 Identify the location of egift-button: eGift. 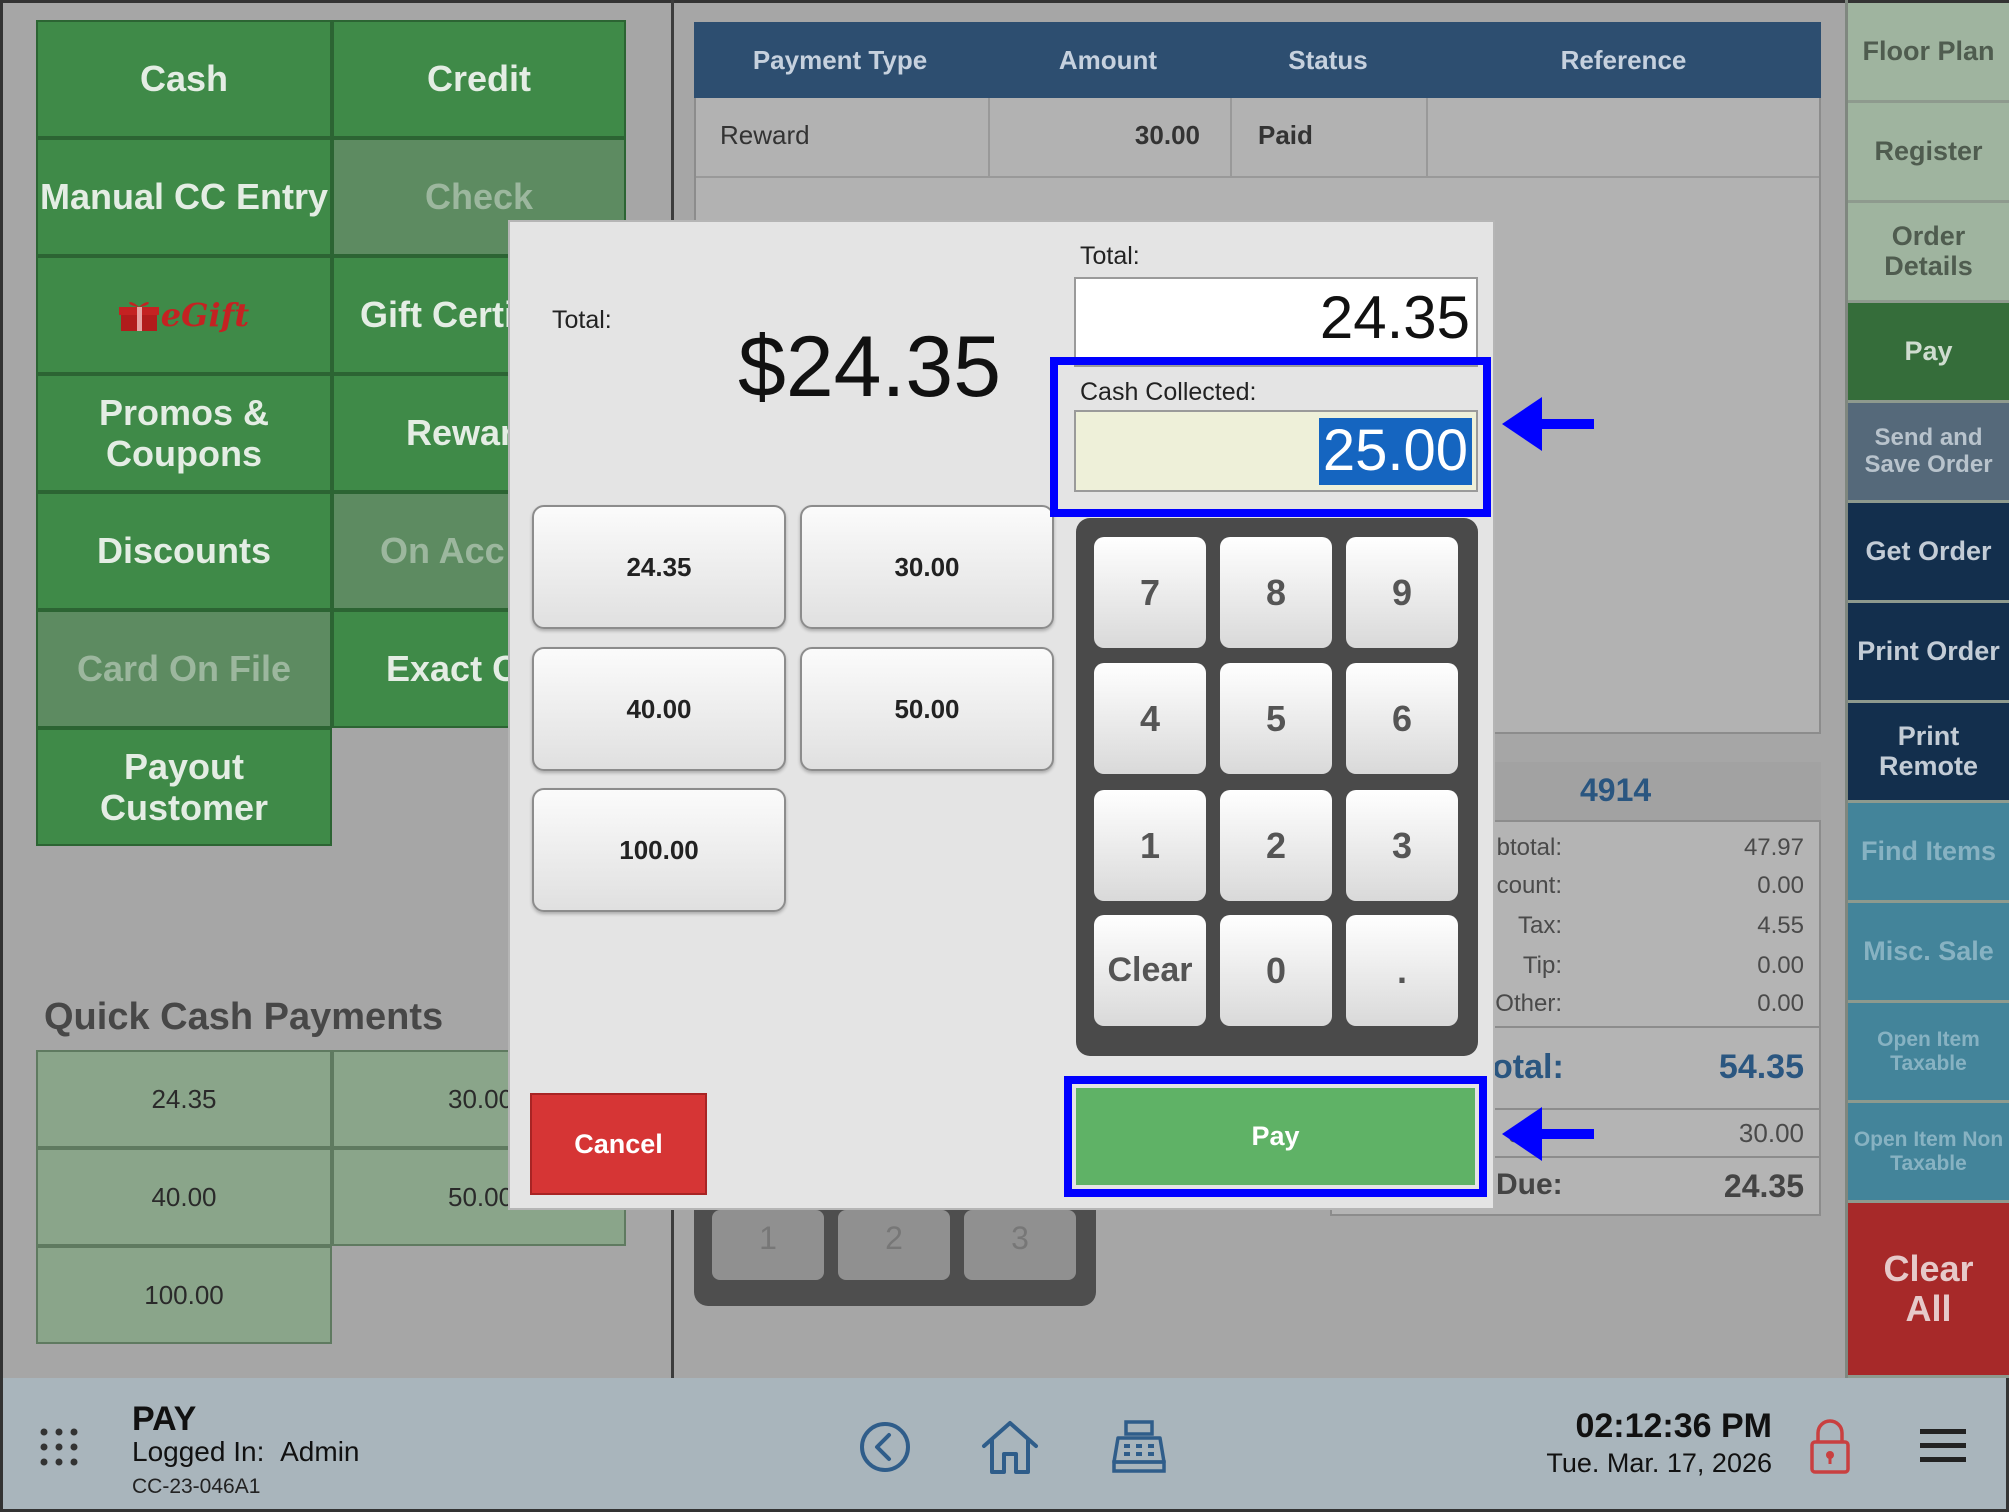
(184, 315).